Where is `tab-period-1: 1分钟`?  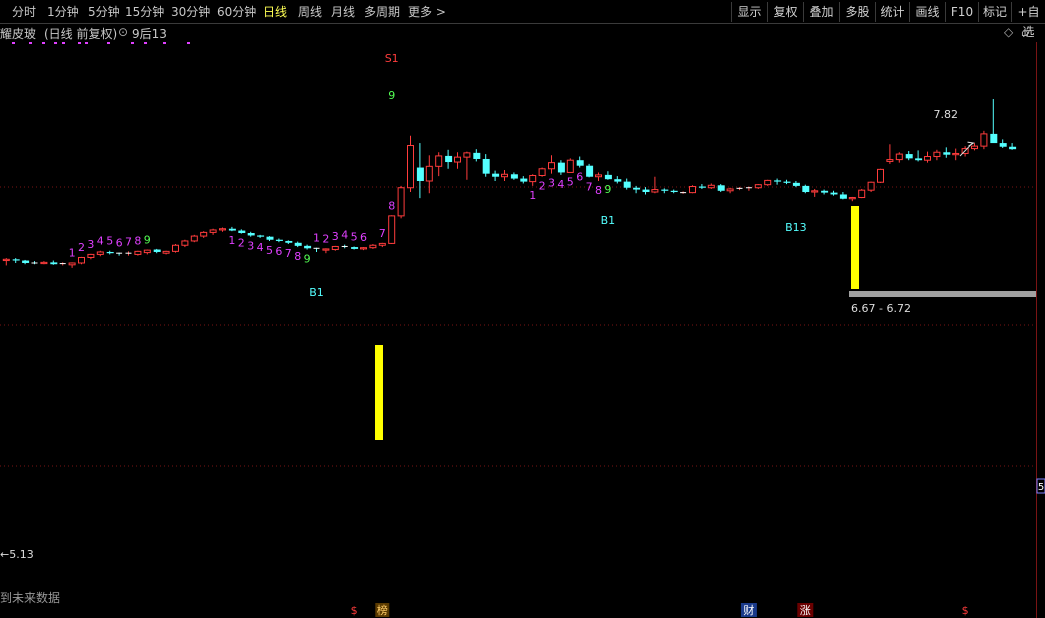 tab-period-1: 1分钟 is located at coordinates (63, 12).